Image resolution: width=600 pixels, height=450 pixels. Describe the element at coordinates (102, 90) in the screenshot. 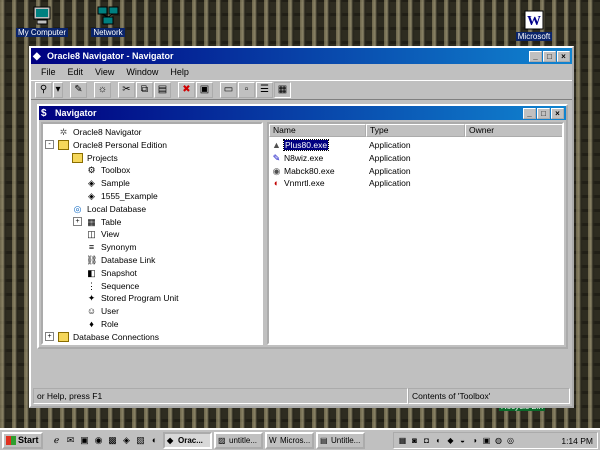

I see `properties-icon: ☼` at that location.